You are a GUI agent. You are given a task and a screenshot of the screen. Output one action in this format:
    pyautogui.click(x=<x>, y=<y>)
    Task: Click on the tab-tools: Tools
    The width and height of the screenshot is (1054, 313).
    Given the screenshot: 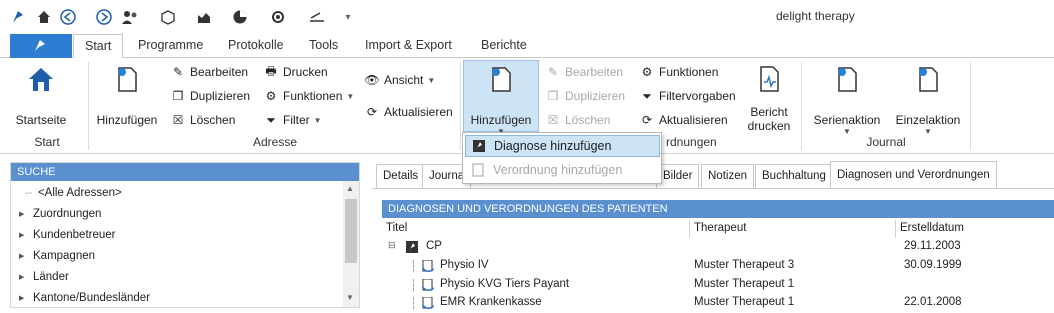 What is the action you would take?
    pyautogui.click(x=323, y=45)
    